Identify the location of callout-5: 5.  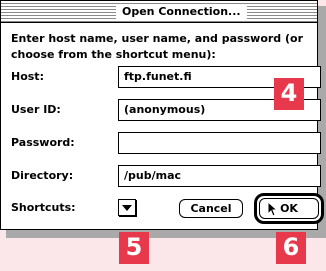
(134, 248).